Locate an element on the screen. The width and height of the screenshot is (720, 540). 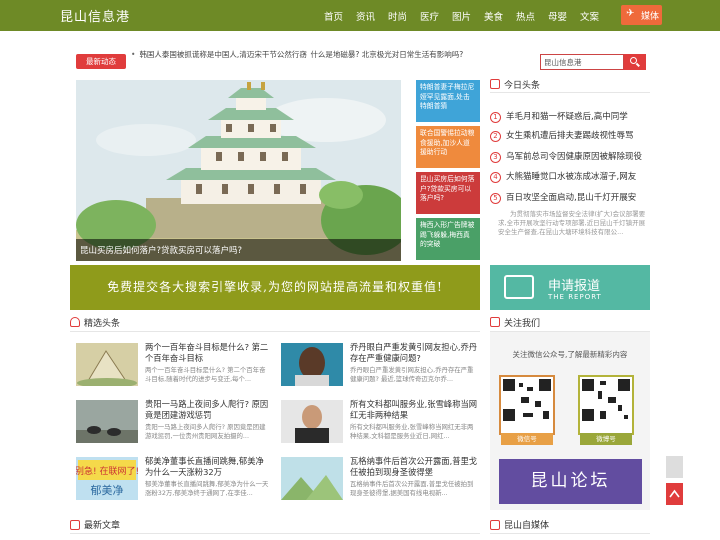
ticker-item-text: 韩国人泰国被抓谎称是中国人,清迈宋干节公然行窃 is located at coordinates (223, 54).